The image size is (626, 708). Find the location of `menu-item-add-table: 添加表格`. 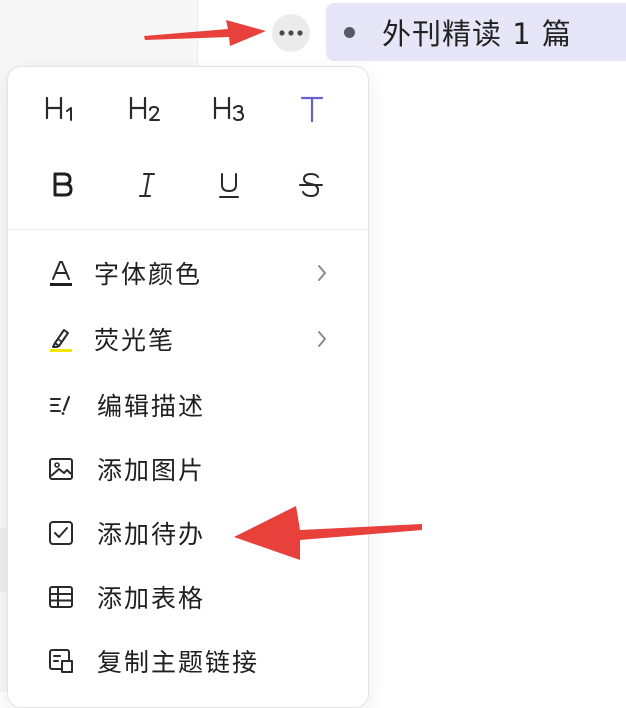

menu-item-add-table: 添加表格 is located at coordinates (188, 597).